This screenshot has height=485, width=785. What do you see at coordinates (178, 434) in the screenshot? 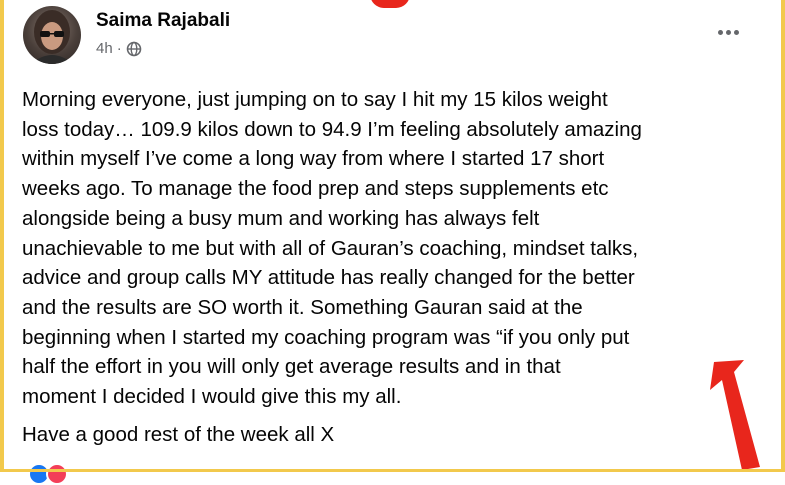
I see `post-closing-line: Have a good rest of the week all X` at bounding box center [178, 434].